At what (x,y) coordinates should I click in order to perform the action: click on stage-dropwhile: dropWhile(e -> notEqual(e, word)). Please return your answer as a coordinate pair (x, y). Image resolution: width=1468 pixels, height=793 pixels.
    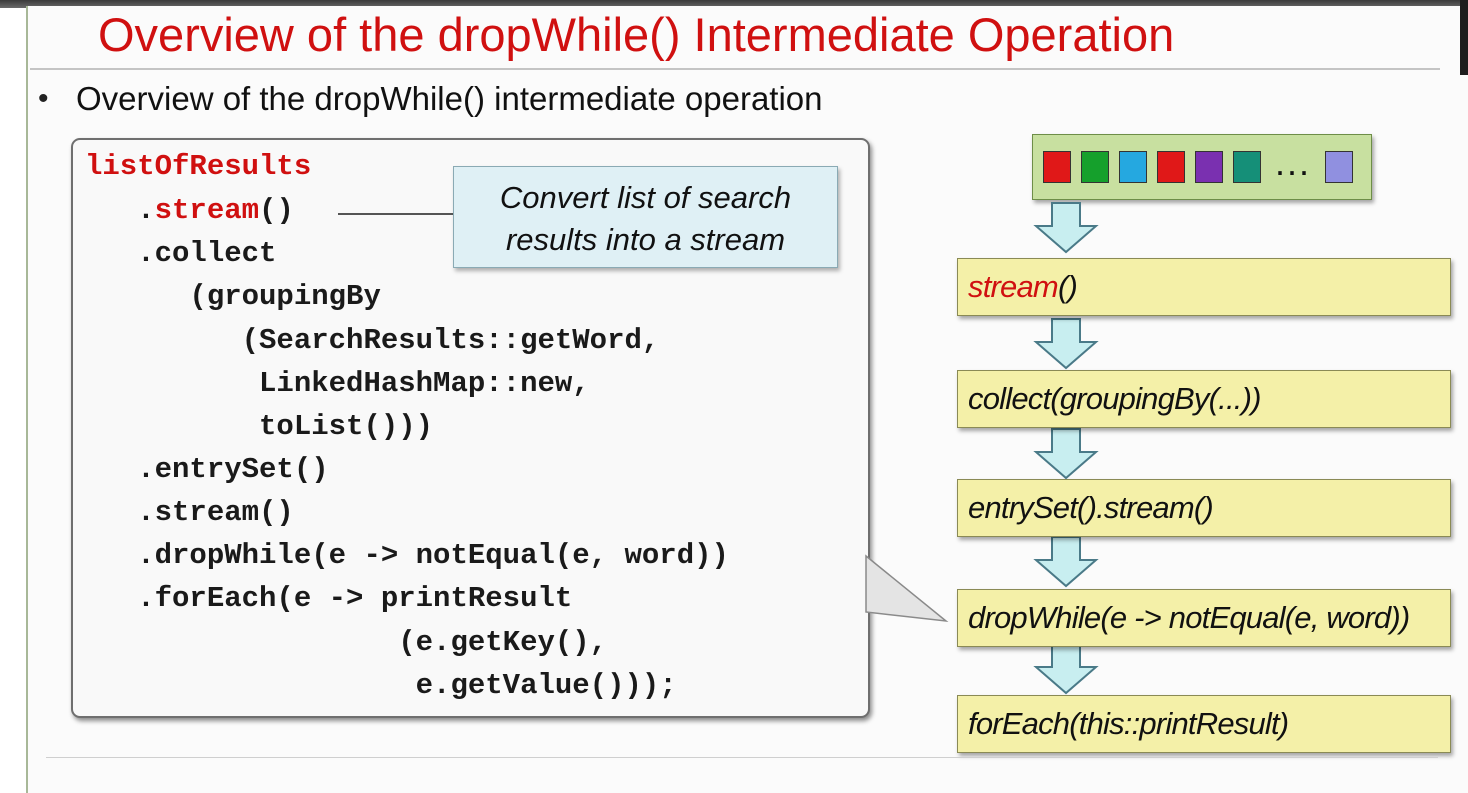
    Looking at the image, I should click on (1204, 618).